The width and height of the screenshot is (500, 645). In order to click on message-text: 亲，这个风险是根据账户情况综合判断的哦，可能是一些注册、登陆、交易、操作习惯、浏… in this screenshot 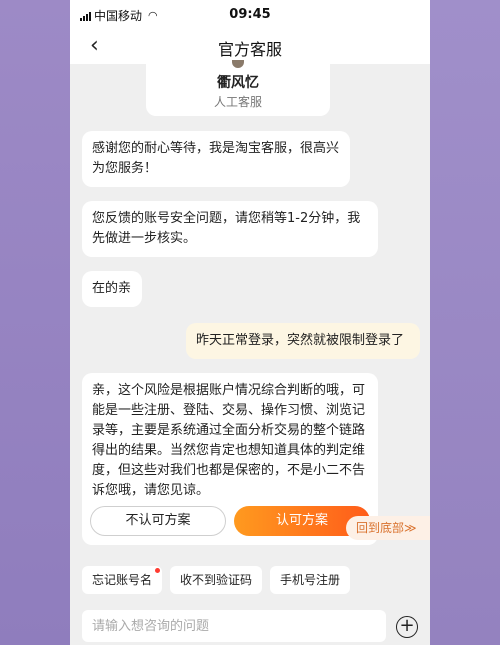, I will do `click(229, 440)`.